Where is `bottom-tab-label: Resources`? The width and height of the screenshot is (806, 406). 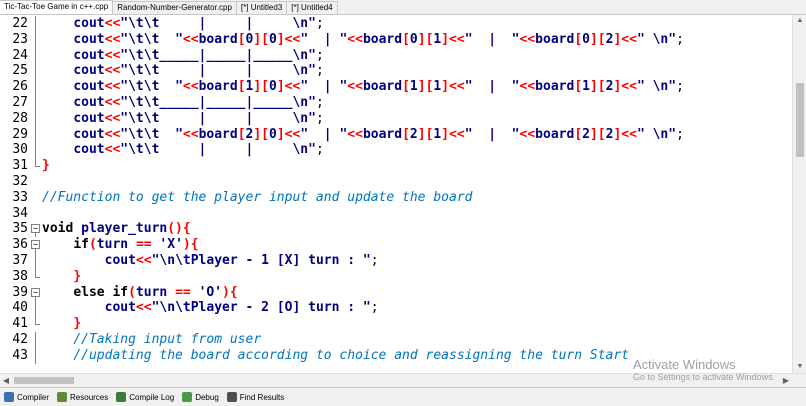 bottom-tab-label: Resources is located at coordinates (89, 397).